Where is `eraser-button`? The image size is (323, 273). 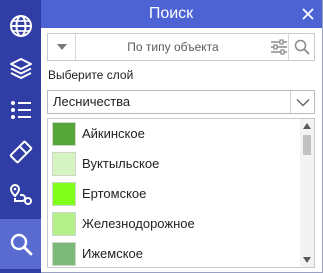 eraser-button is located at coordinates (20, 152).